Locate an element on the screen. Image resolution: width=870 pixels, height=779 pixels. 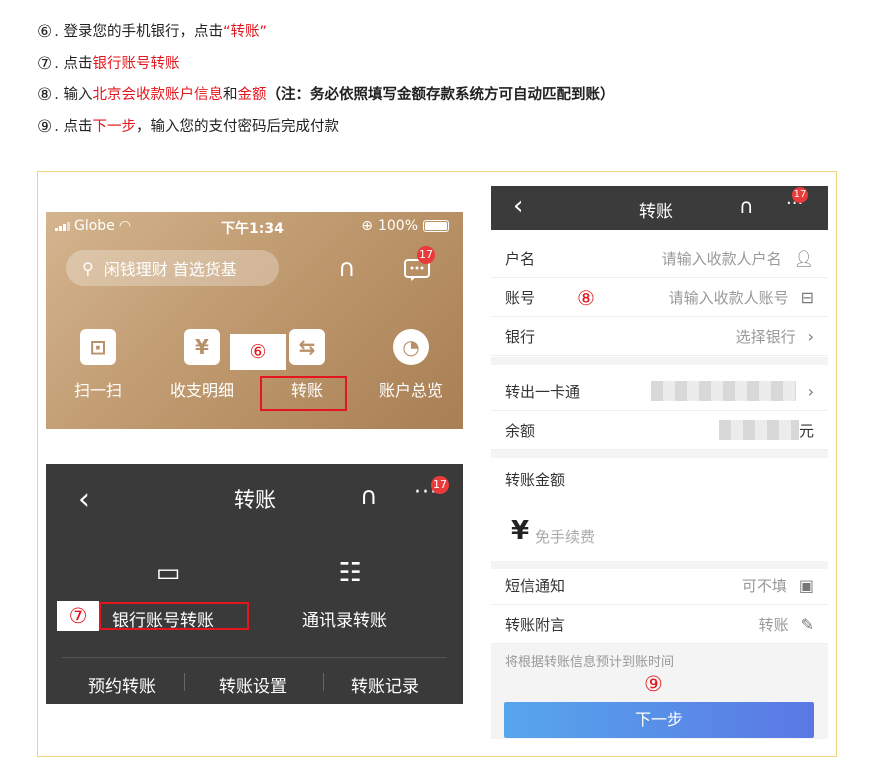
amount-input: 免手续费 is located at coordinates (565, 536).